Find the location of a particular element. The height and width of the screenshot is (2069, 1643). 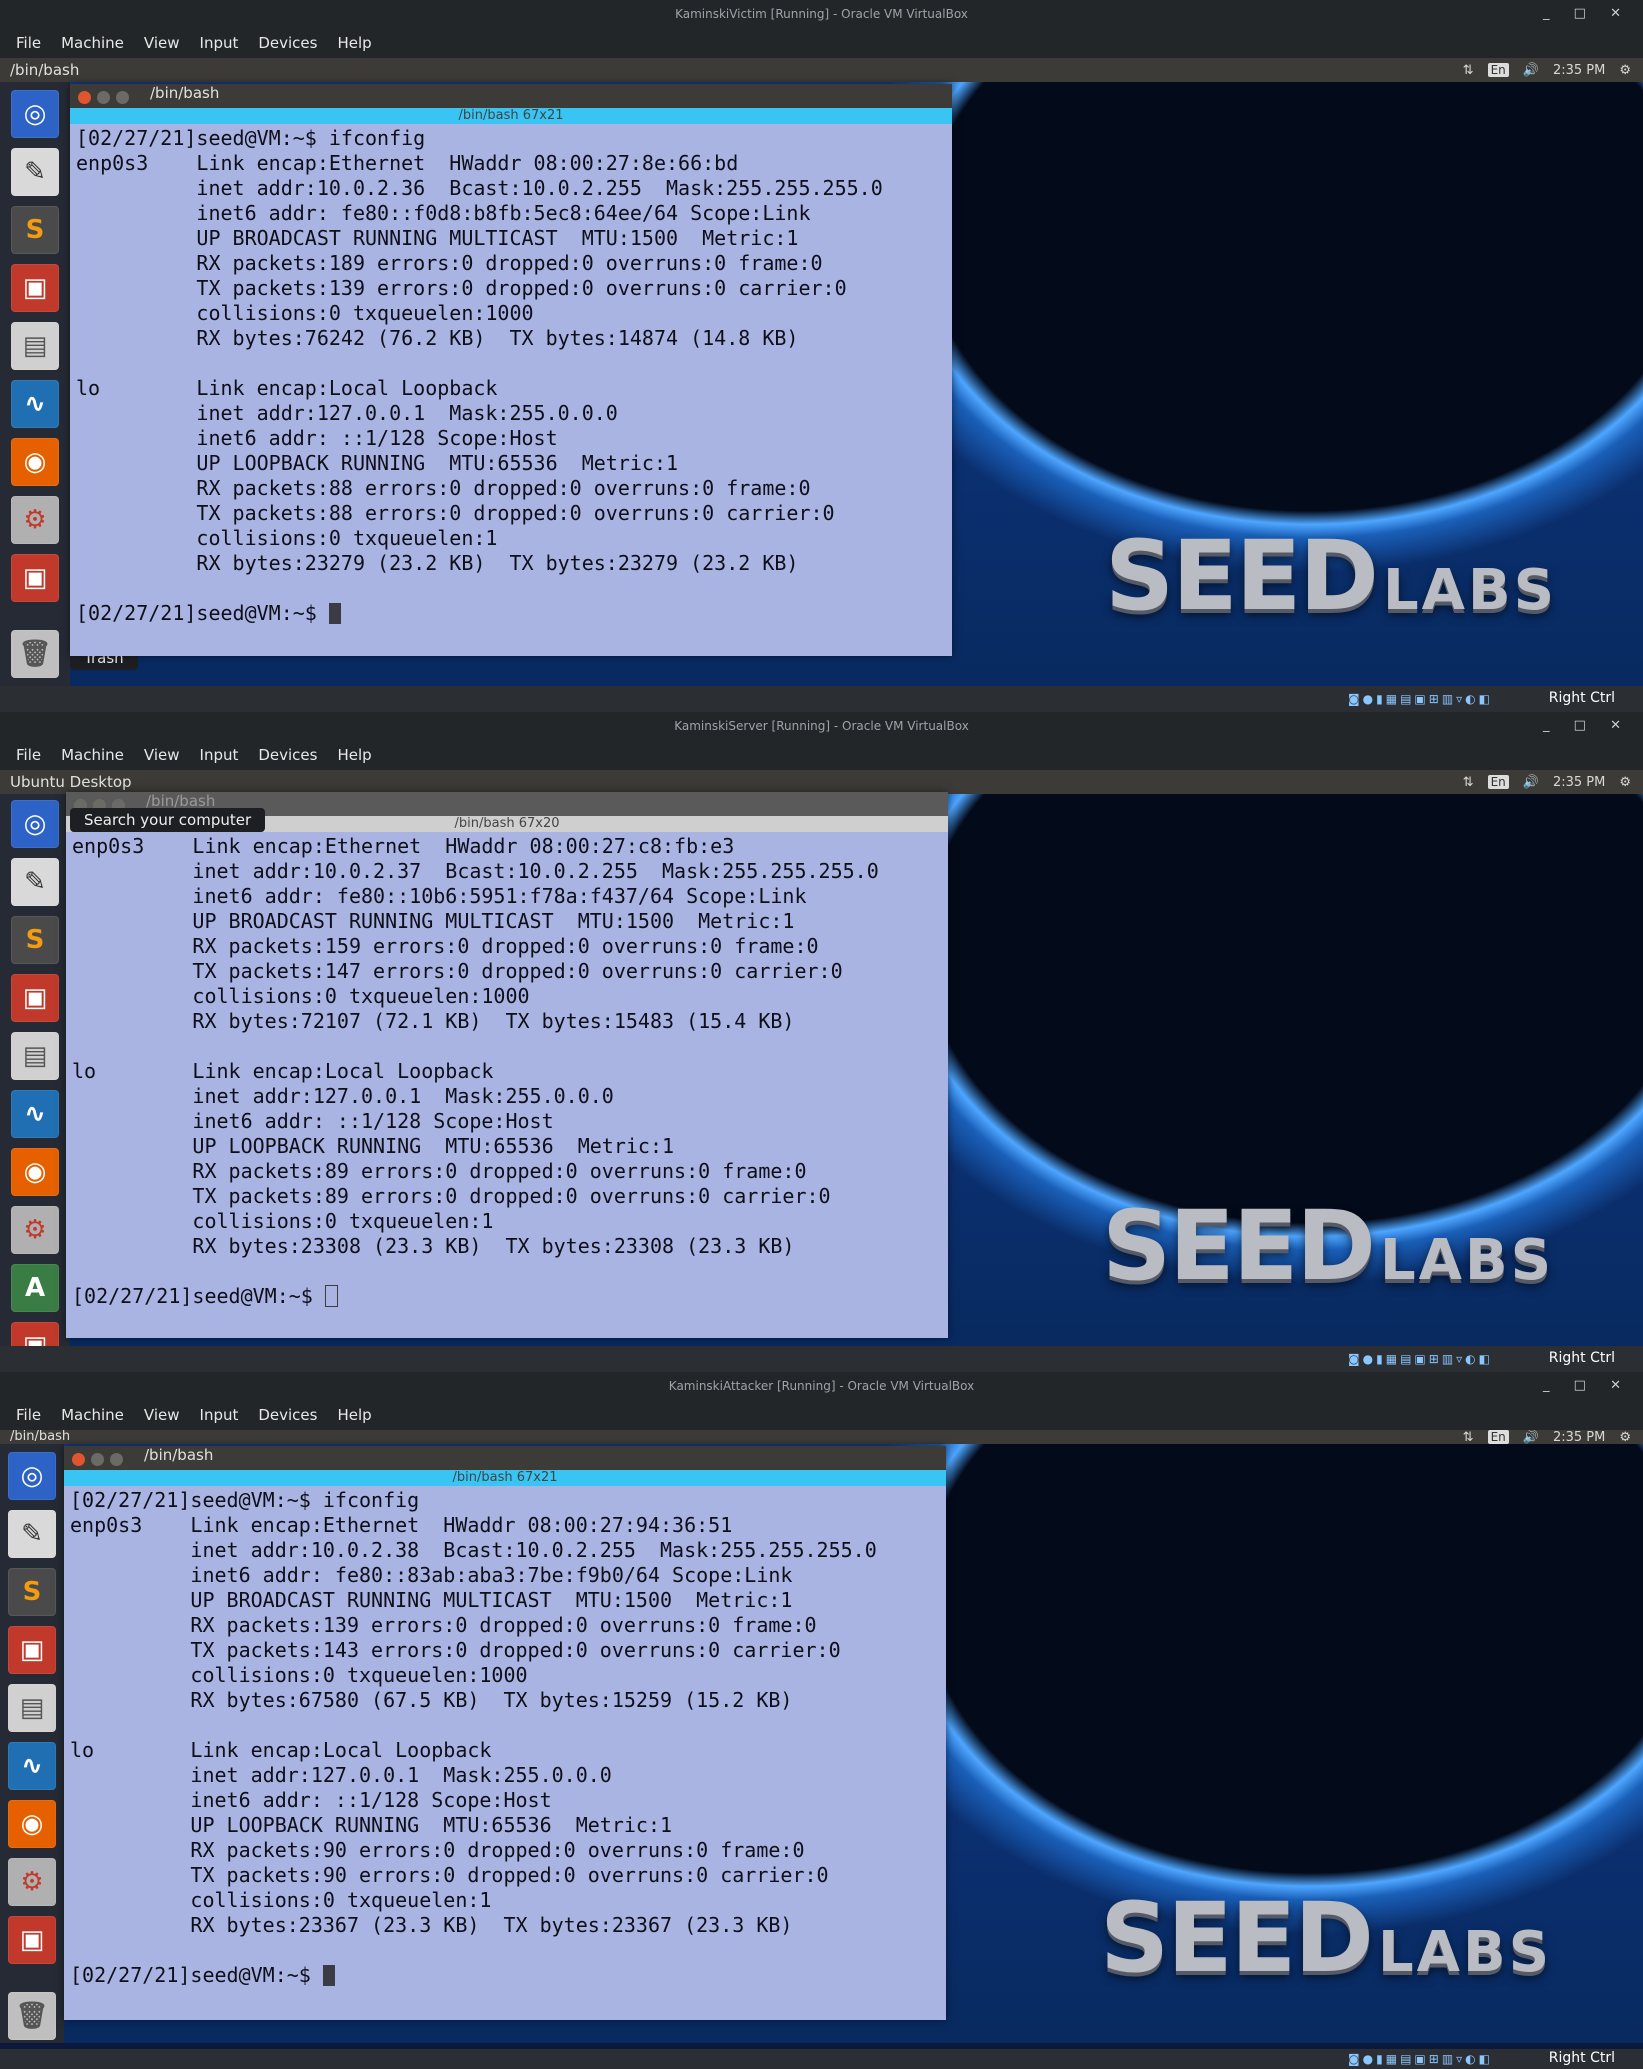

panel-title: Ubuntu Desktop is located at coordinates (71, 782).